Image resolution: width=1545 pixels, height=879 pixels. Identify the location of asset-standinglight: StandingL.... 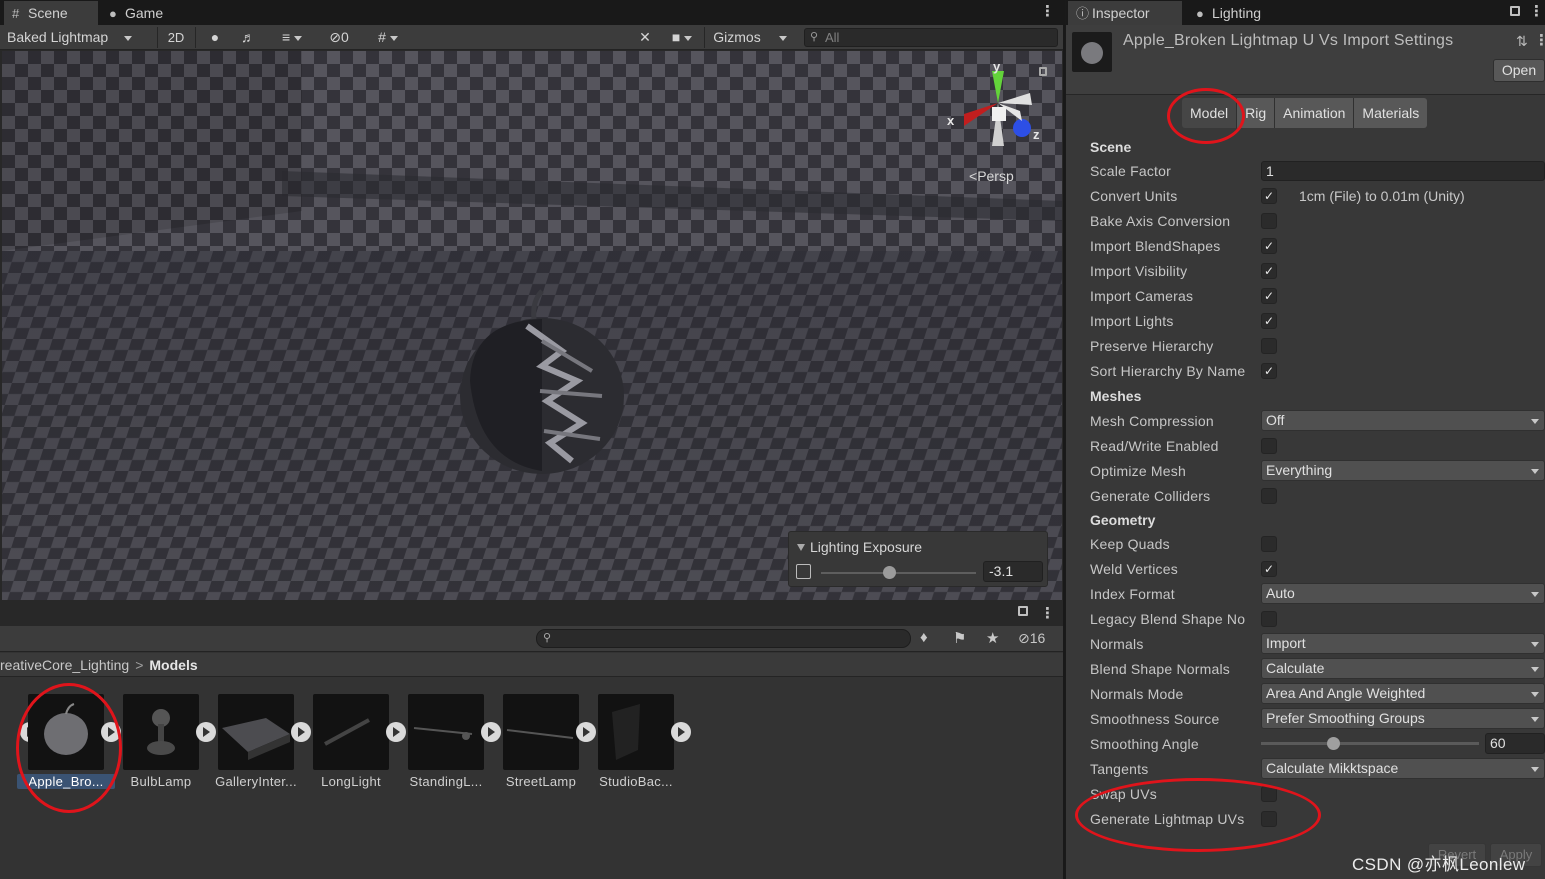
(452, 744).